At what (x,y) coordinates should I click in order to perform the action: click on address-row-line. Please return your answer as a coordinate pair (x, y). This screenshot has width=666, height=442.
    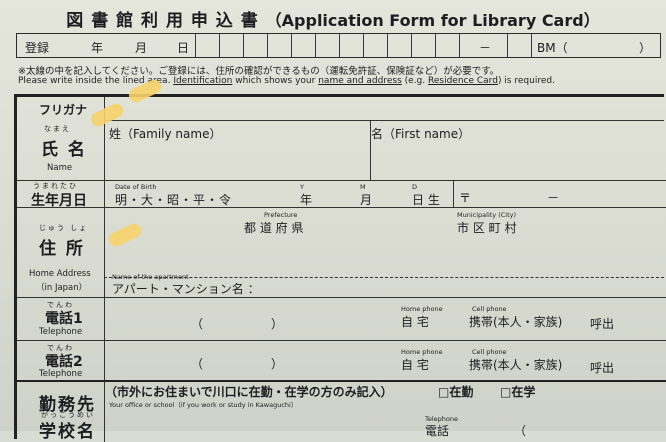
    Looking at the image, I should click on (341, 297).